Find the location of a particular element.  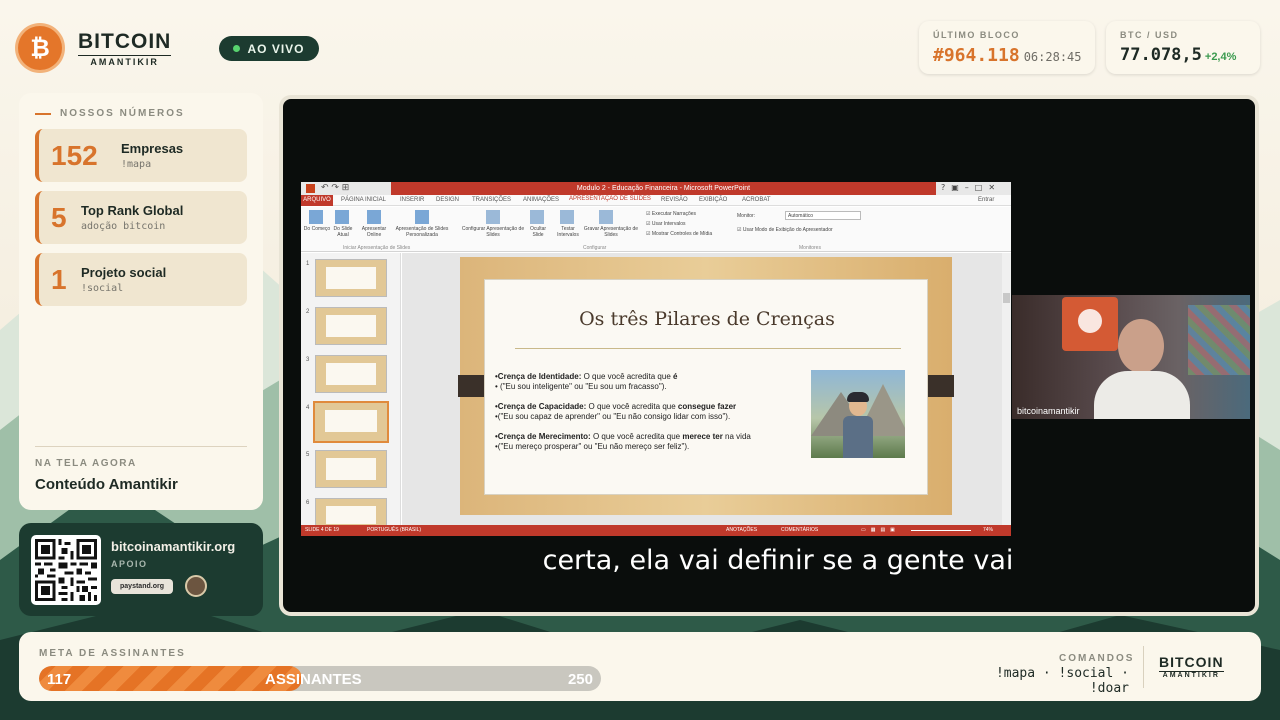

stat-name: Empresas is located at coordinates (152, 148).